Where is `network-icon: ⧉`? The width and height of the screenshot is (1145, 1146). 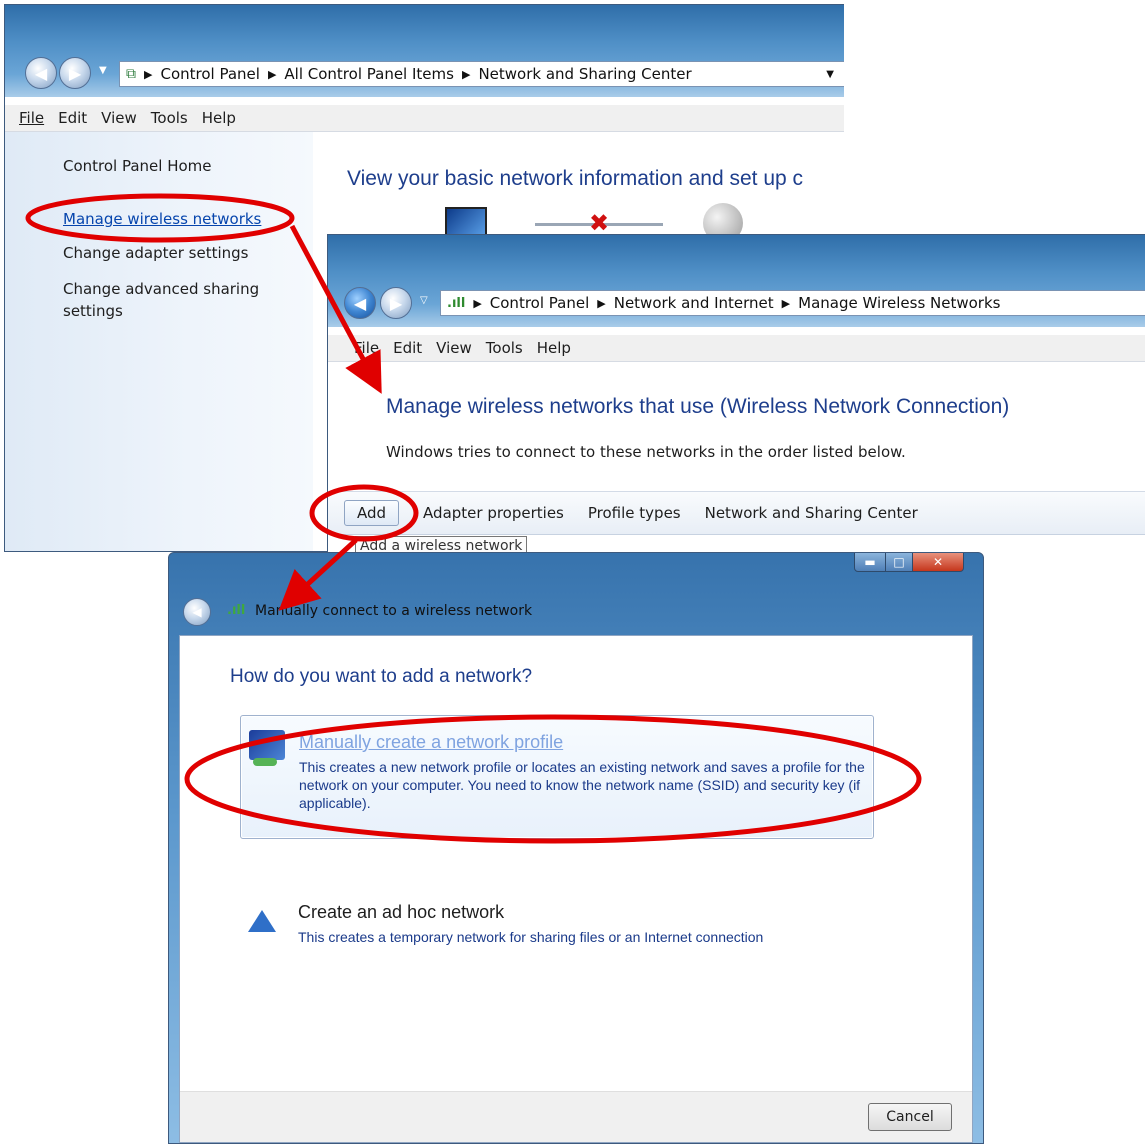 network-icon: ⧉ is located at coordinates (131, 74).